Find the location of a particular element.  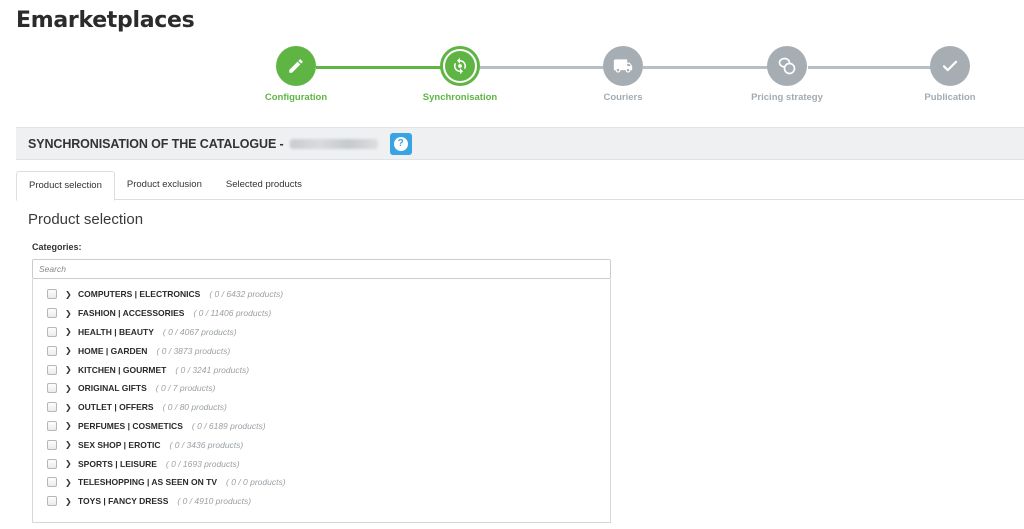

category-count: ( 0 / 4910 products) is located at coordinates (214, 501).